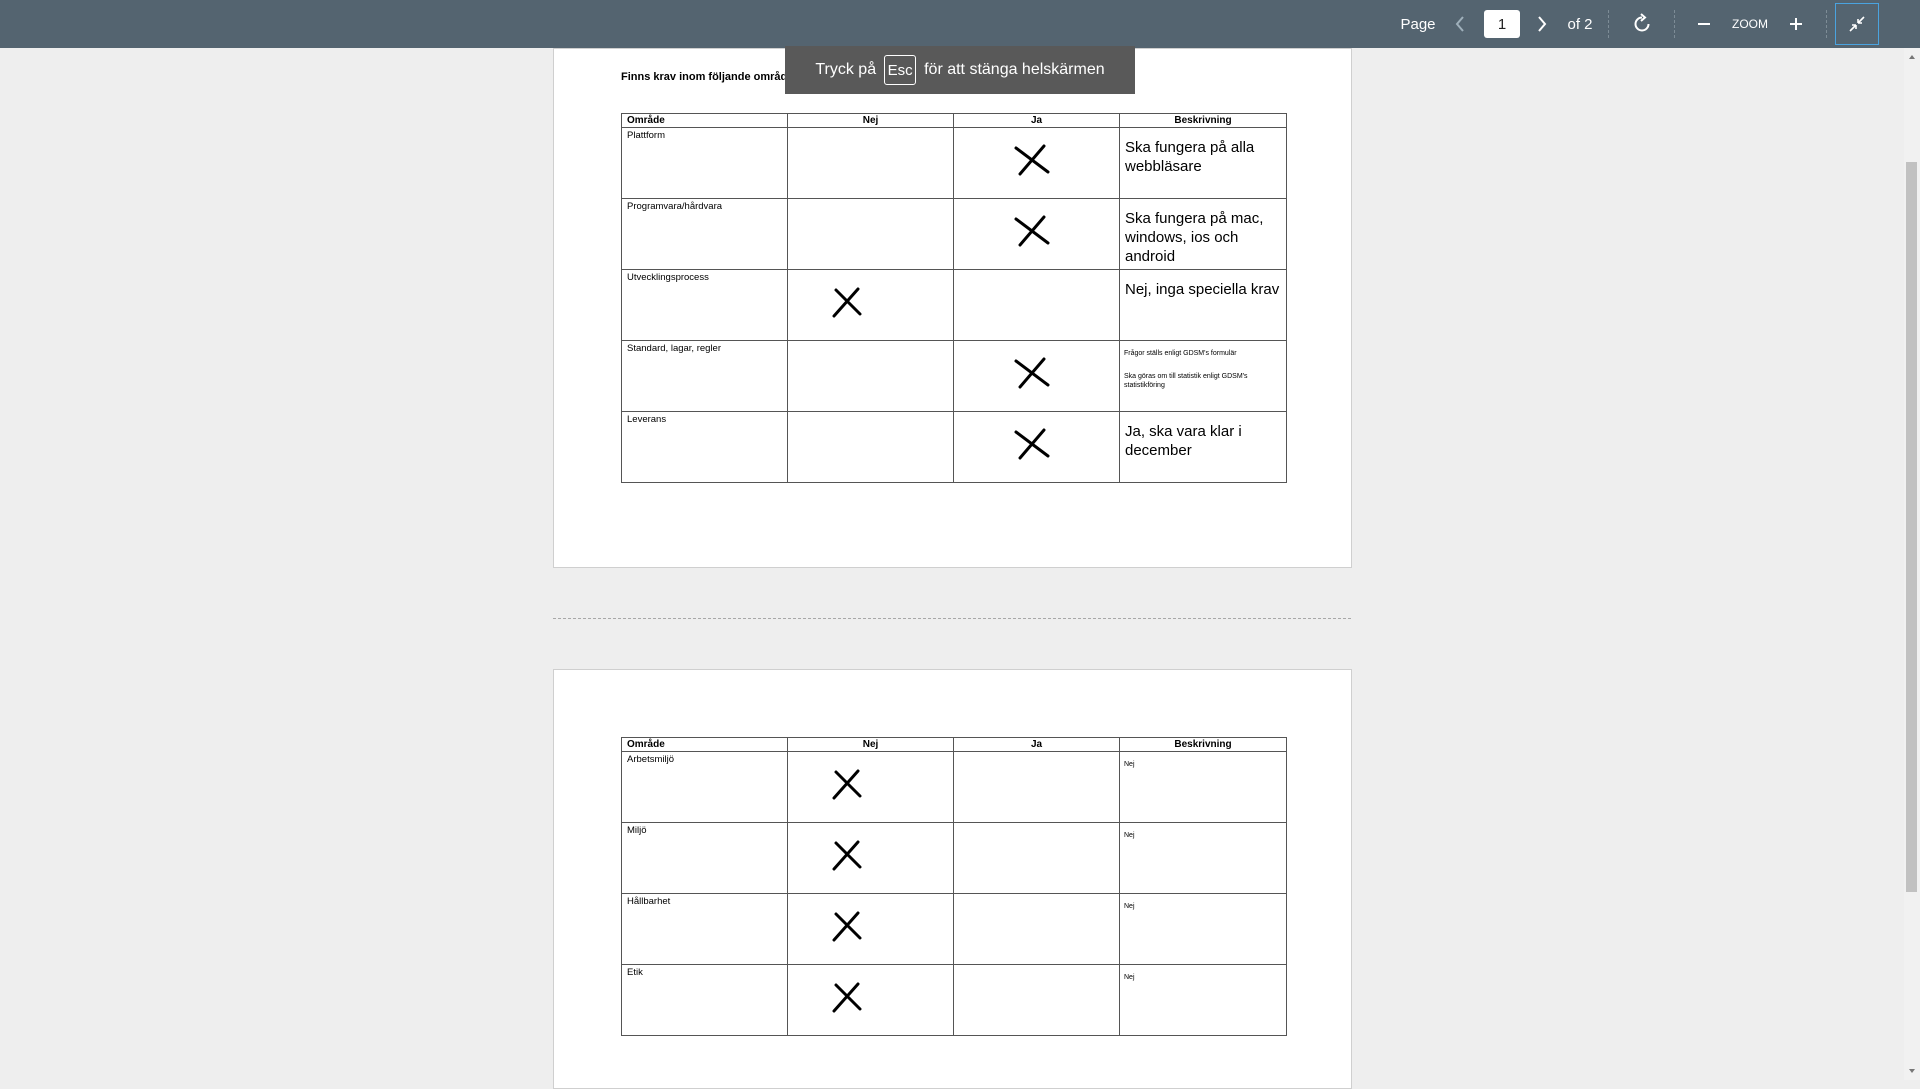 This screenshot has height=1089, width=1920. I want to click on page-divider, so click(952, 618).